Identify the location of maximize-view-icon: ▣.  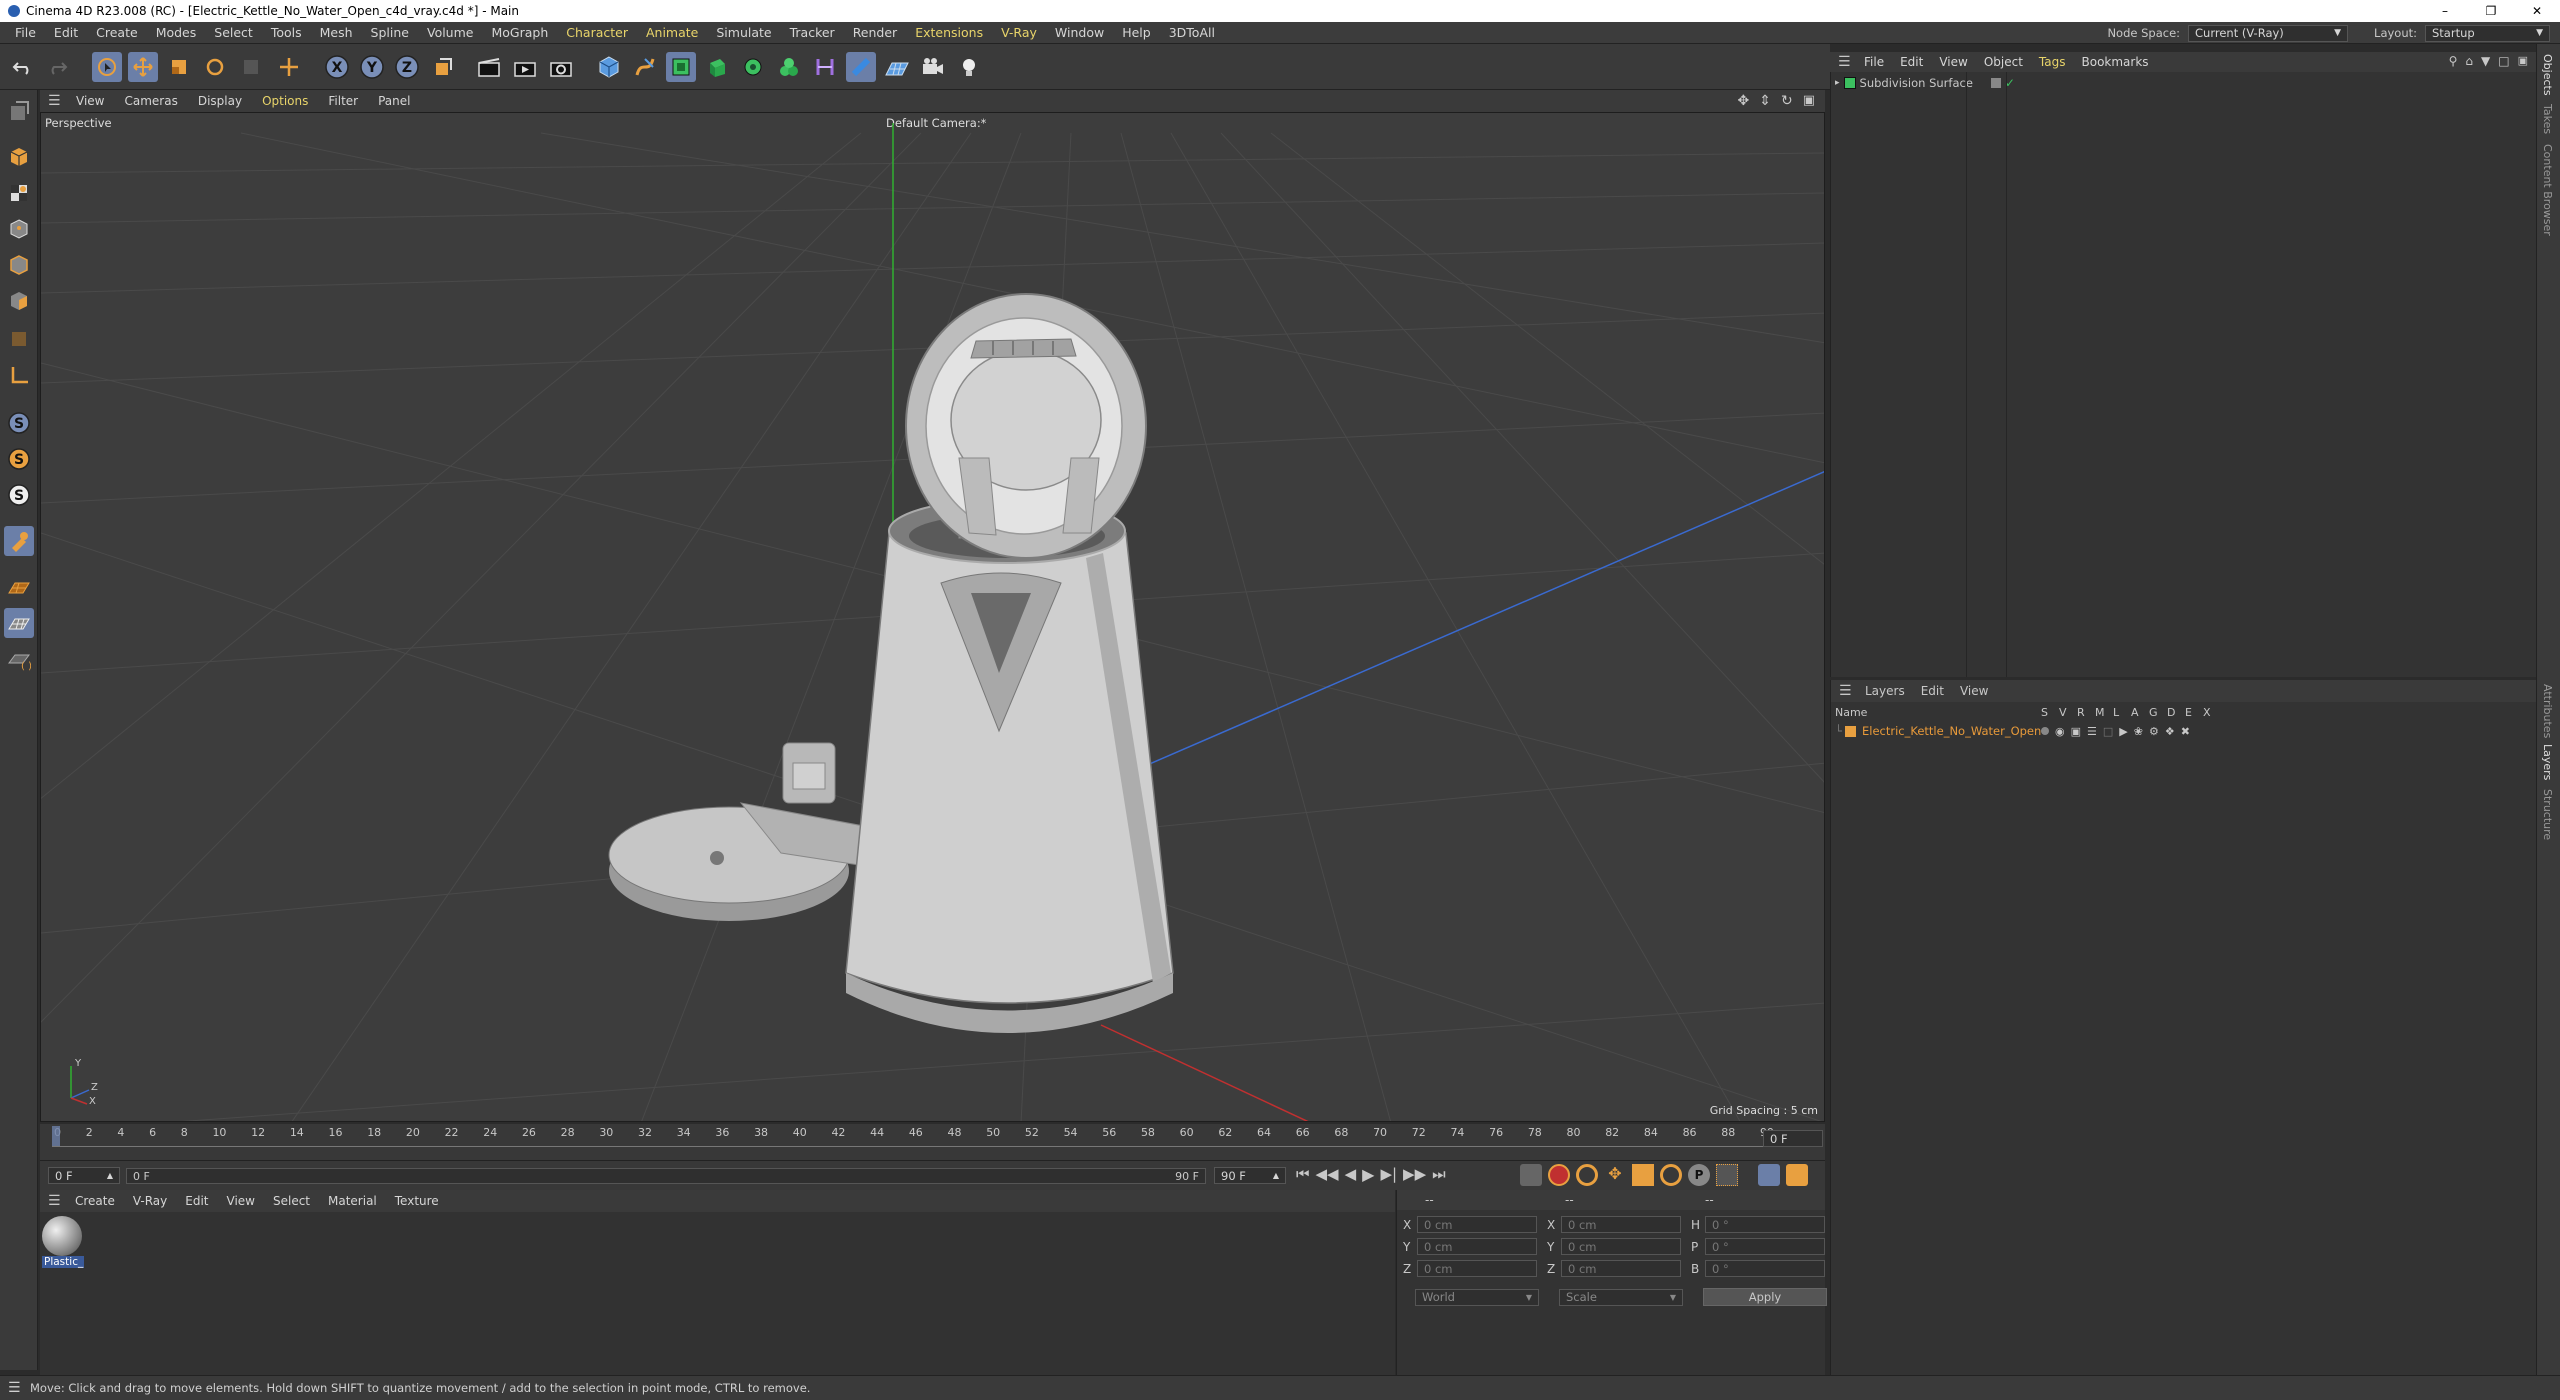
(1809, 101).